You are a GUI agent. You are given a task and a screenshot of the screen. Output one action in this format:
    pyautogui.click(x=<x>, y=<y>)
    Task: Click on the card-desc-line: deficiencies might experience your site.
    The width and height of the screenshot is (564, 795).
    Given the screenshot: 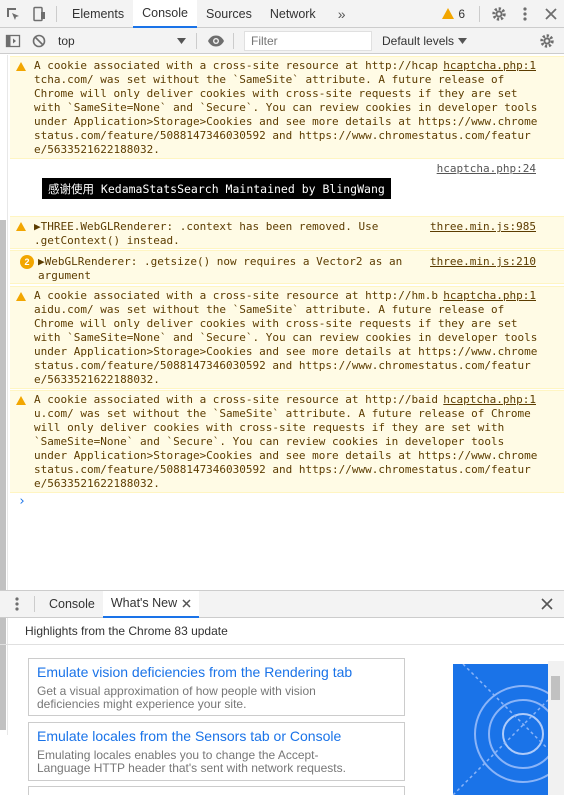 What is the action you would take?
    pyautogui.click(x=142, y=704)
    